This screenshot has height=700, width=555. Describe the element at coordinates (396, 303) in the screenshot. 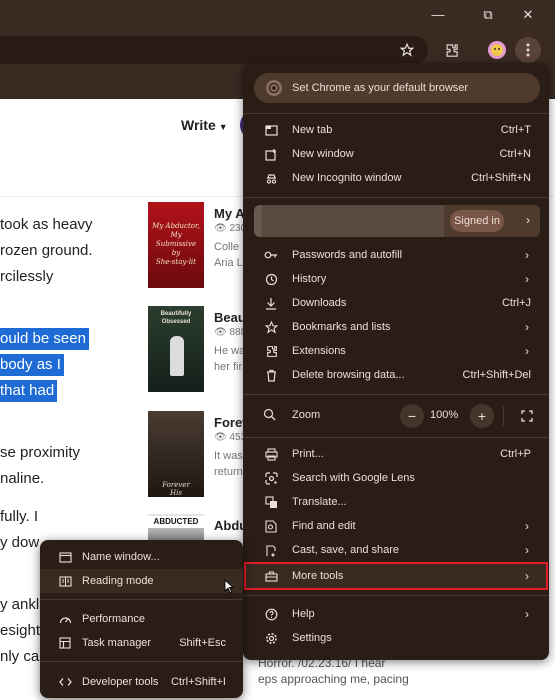

I see `menu-downloads: Downloads Ctrl+J` at that location.